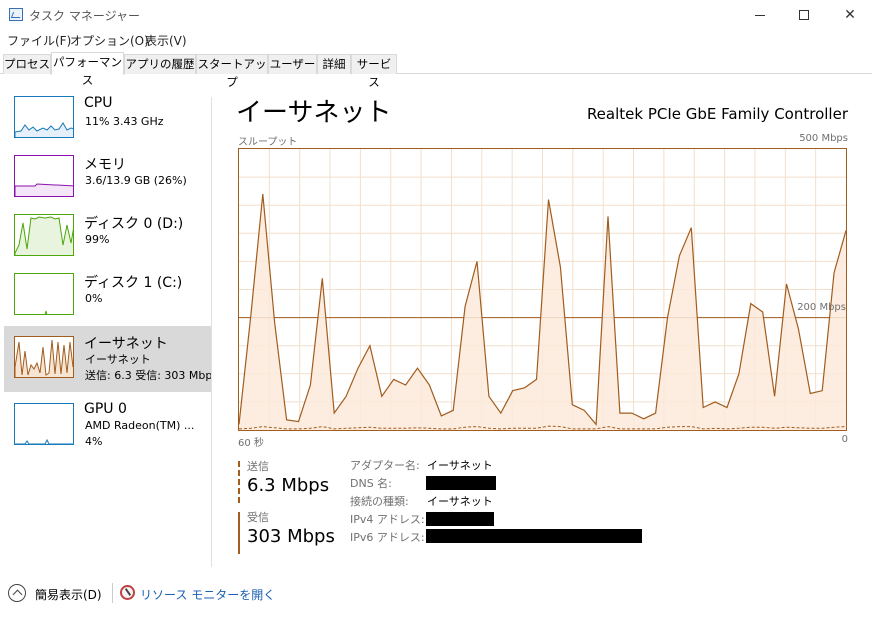  I want to click on tab-bar: プロセス パフォーマンス アプリの履歴 スタートアップ ユーザー 詳細 サービス, so click(436, 70).